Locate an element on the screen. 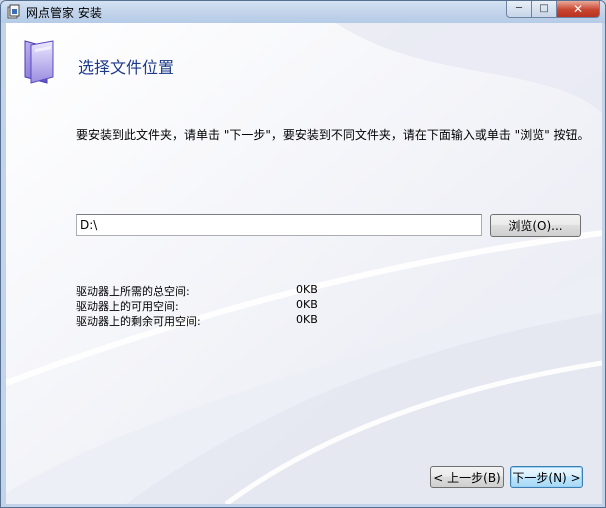 The width and height of the screenshot is (606, 508). title-bar: 网点管家 安装 ─ □ ✕ is located at coordinates (303, 12).